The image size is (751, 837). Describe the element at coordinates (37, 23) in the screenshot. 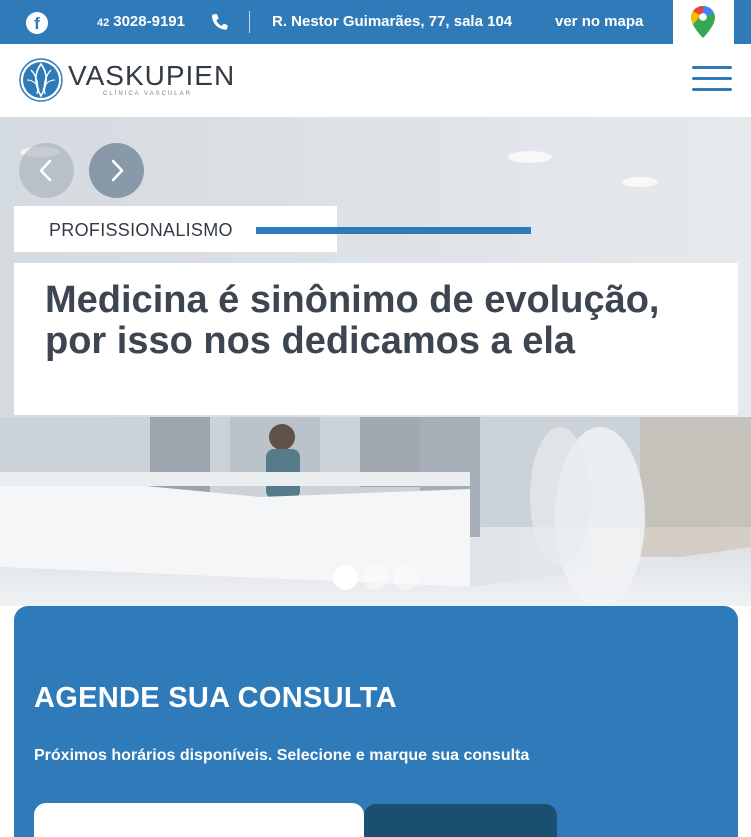

I see `facebook-icon: f` at that location.